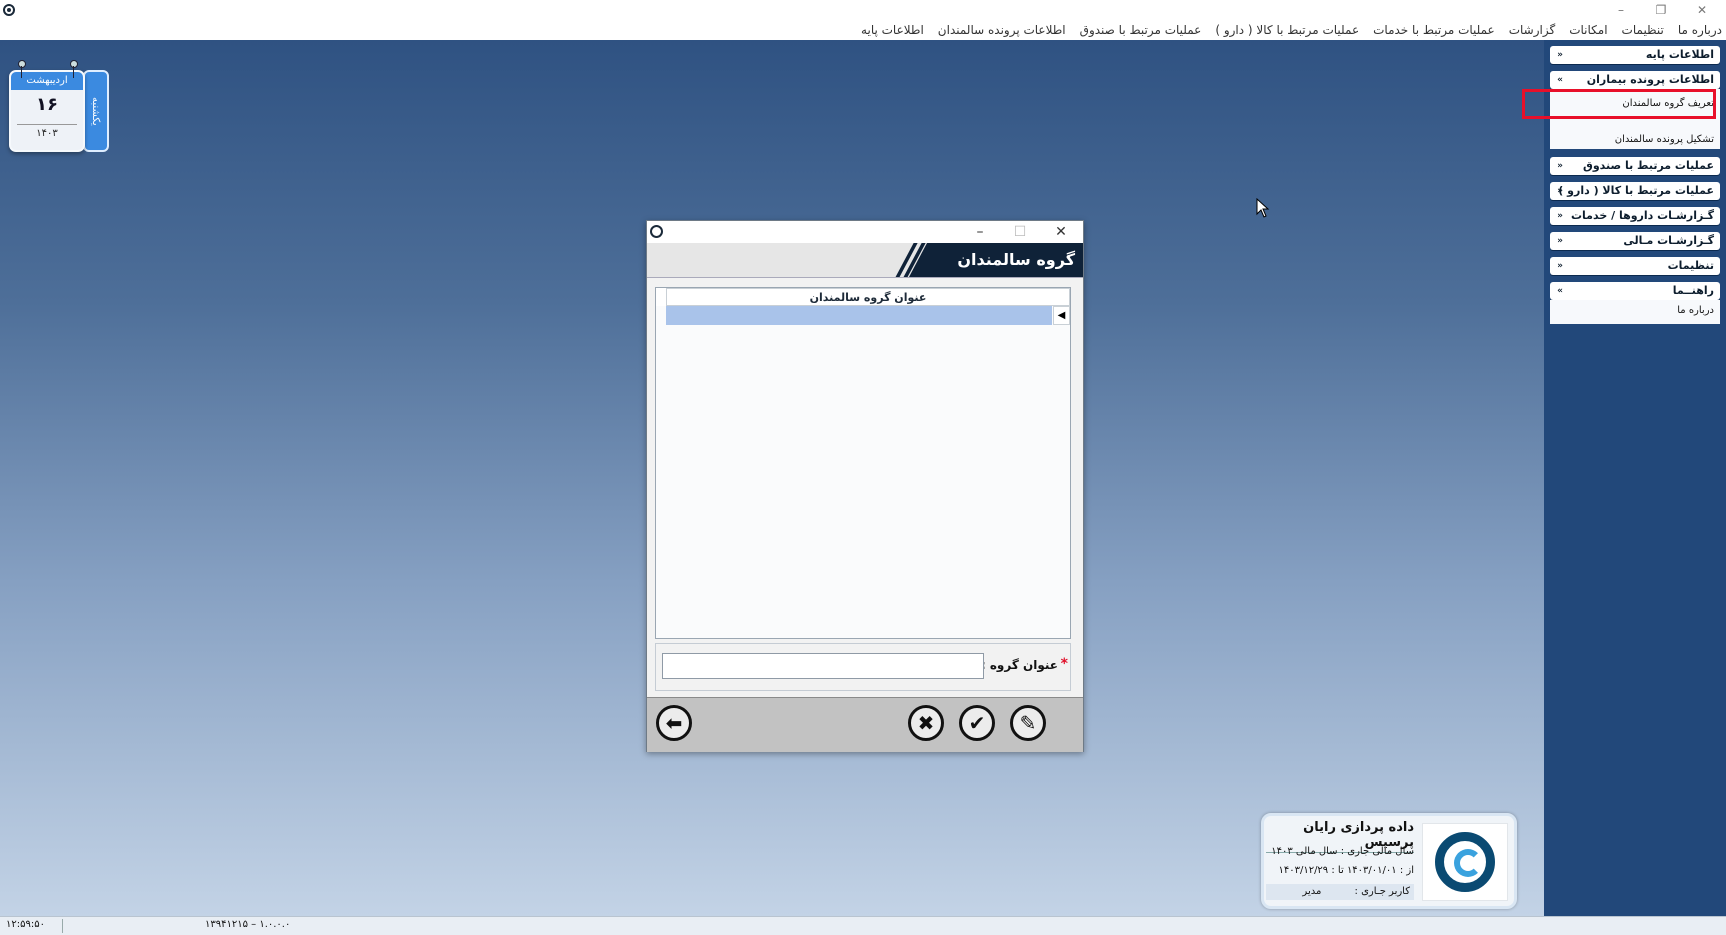 The image size is (1726, 935). What do you see at coordinates (859, 315) in the screenshot?
I see `grid-selected-row` at bounding box center [859, 315].